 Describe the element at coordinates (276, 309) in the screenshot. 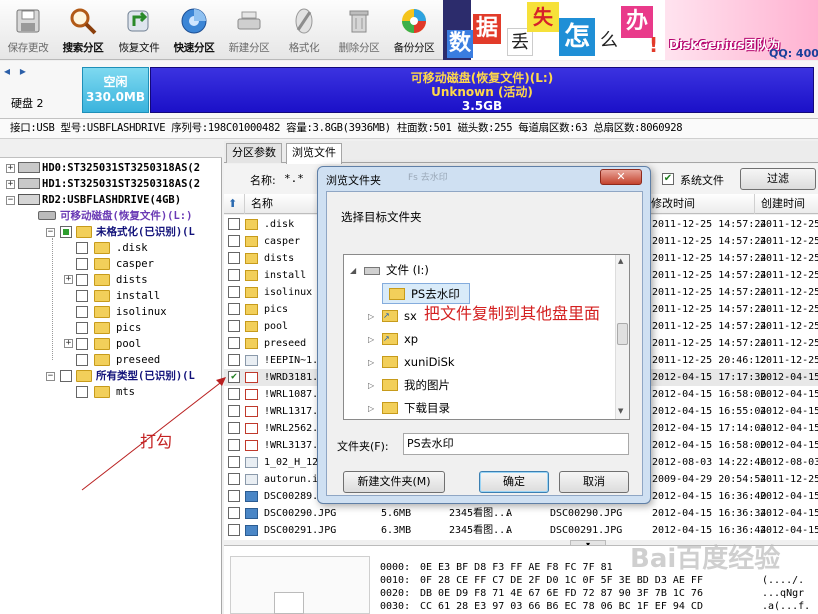

I see `cell-name: pics` at that location.